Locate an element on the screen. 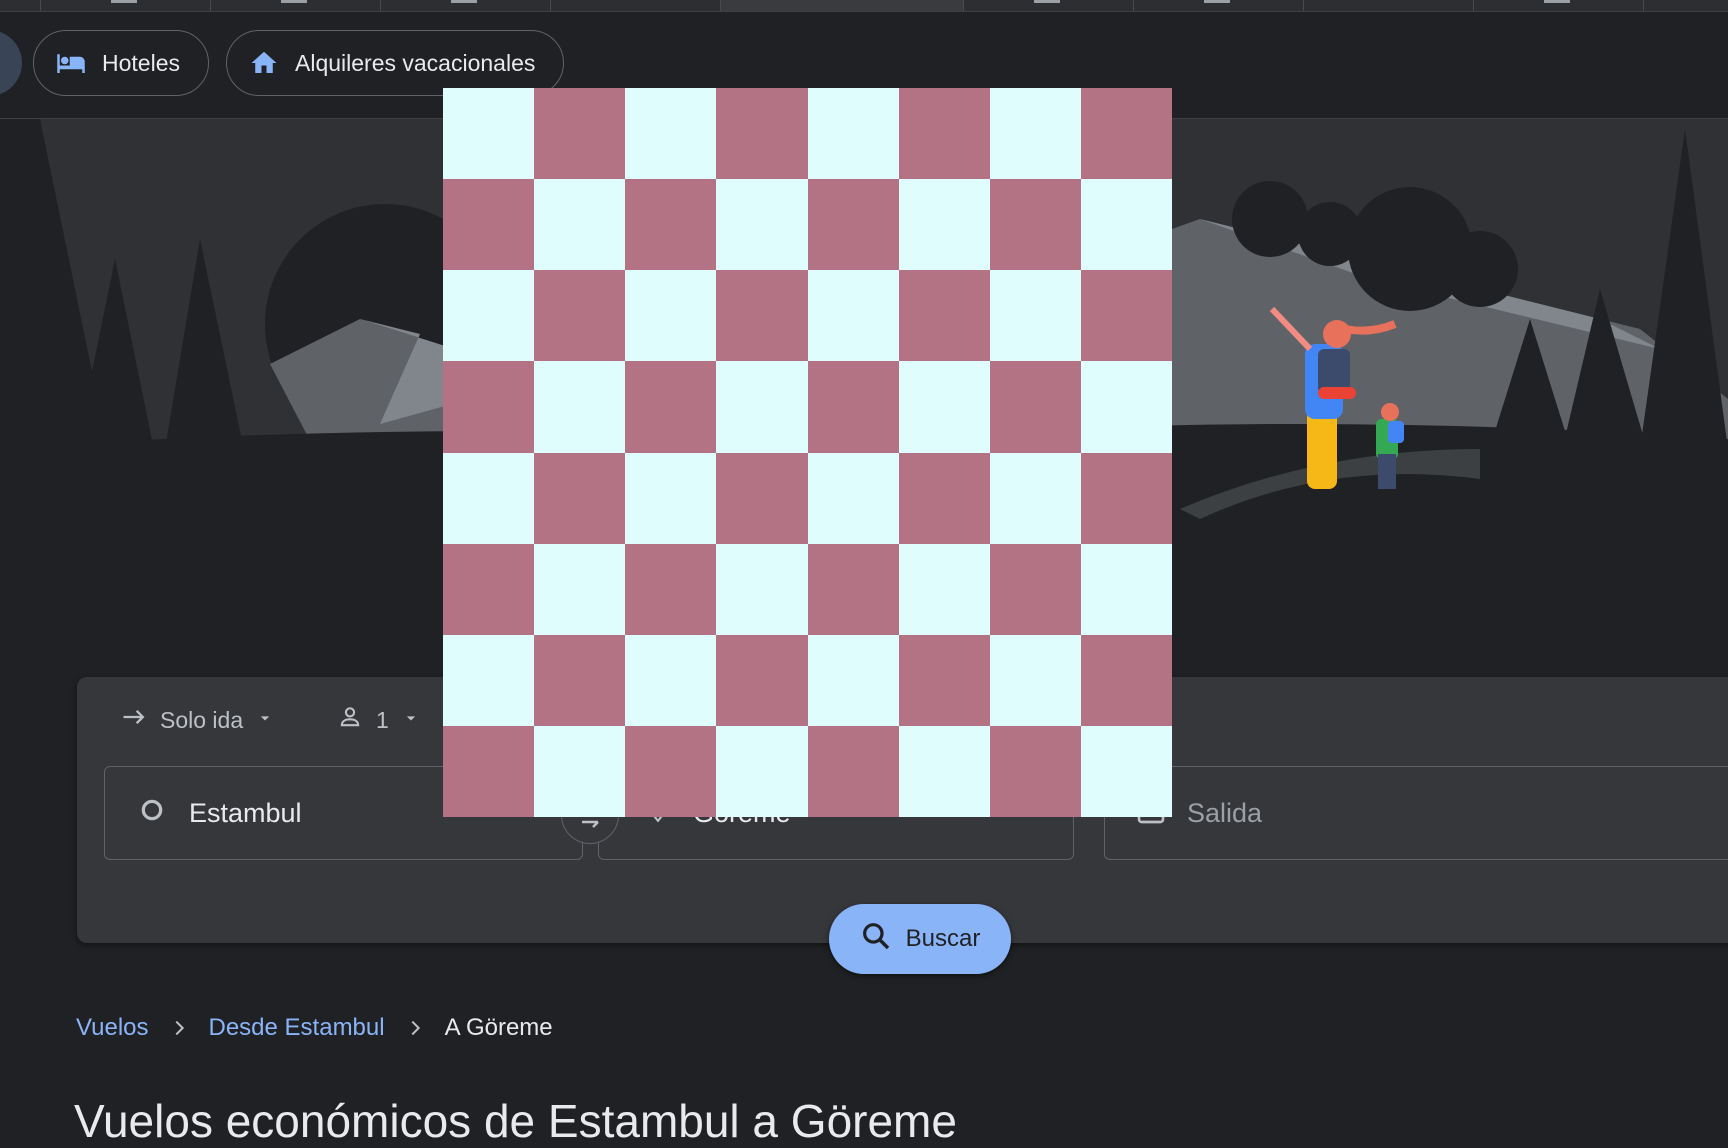 This screenshot has width=1728, height=1148. departure-placeholder: Salida is located at coordinates (1225, 812).